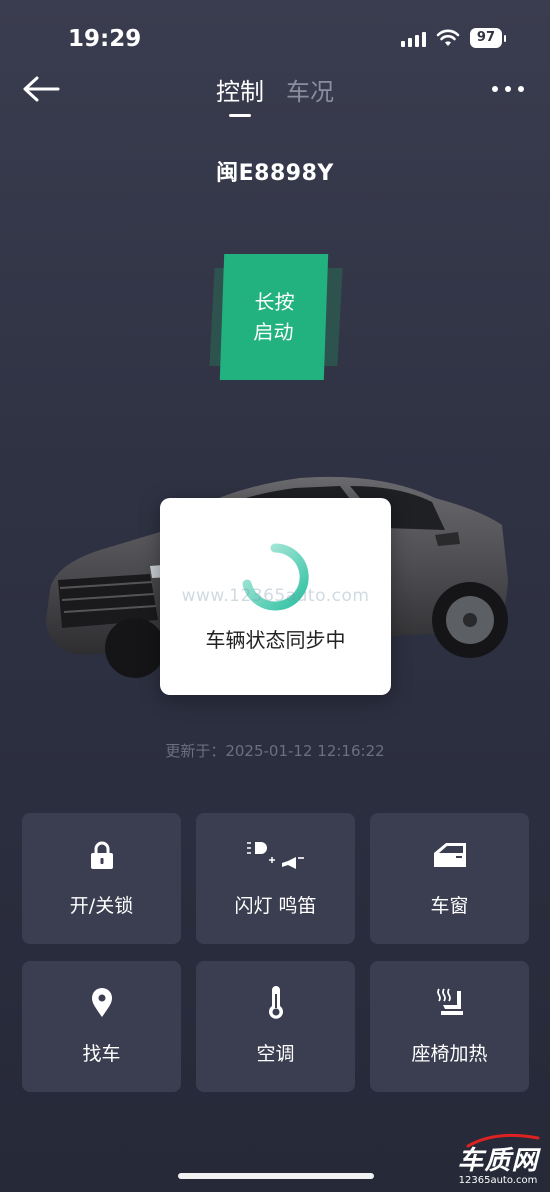  I want to click on lock-unlock-button: 开/关锁, so click(101, 878).